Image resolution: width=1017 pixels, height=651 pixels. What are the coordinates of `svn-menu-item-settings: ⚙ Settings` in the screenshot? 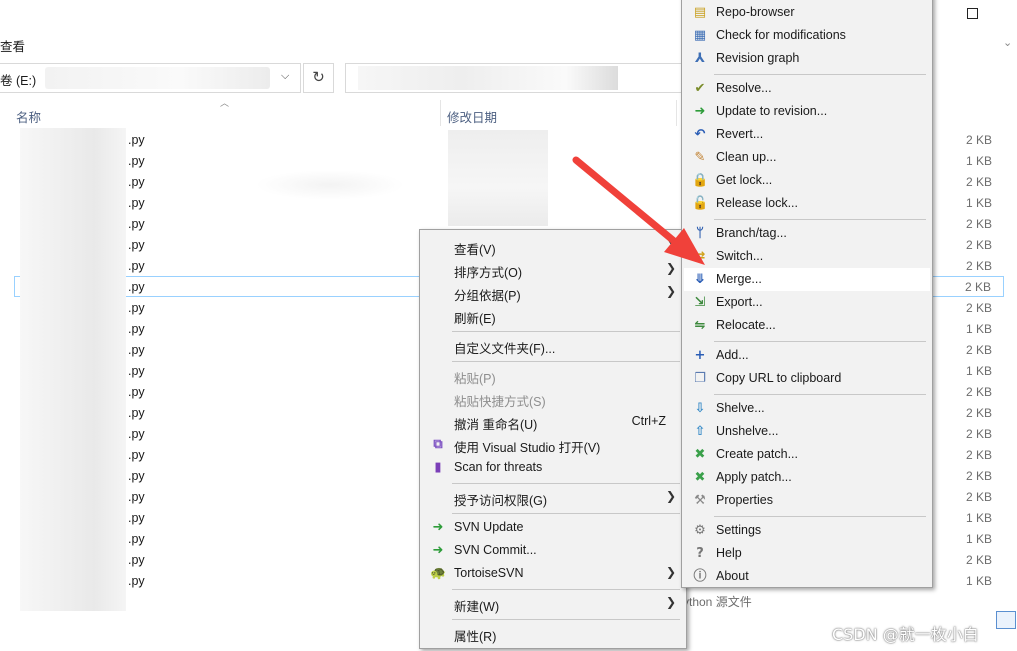 It's located at (807, 530).